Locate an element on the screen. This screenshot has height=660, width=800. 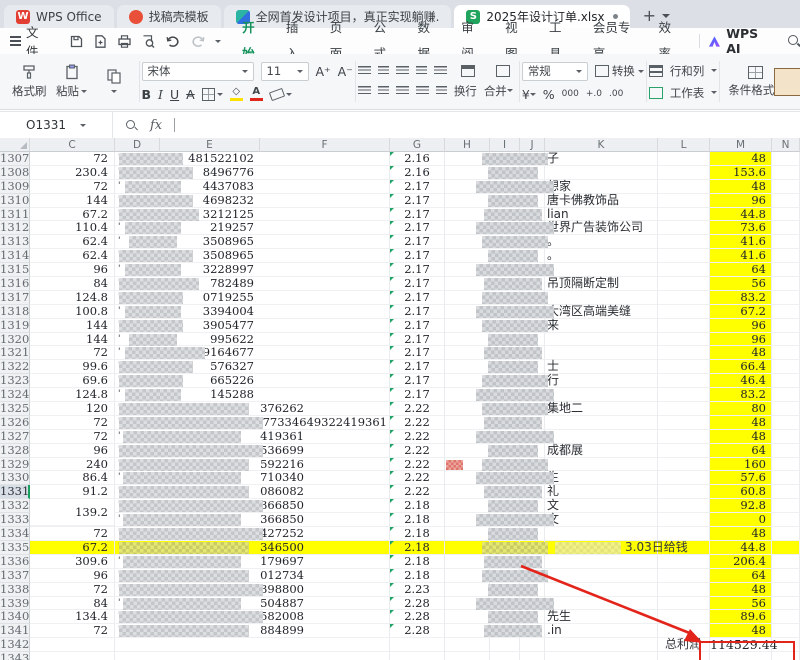
cell-DEF: '3212125 is located at coordinates (252, 214).